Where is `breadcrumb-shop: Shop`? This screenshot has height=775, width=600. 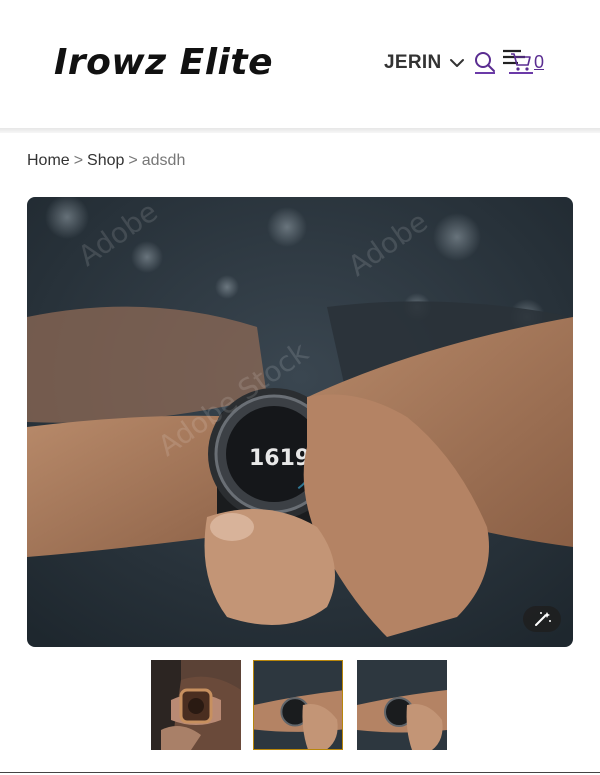 breadcrumb-shop: Shop is located at coordinates (105, 160).